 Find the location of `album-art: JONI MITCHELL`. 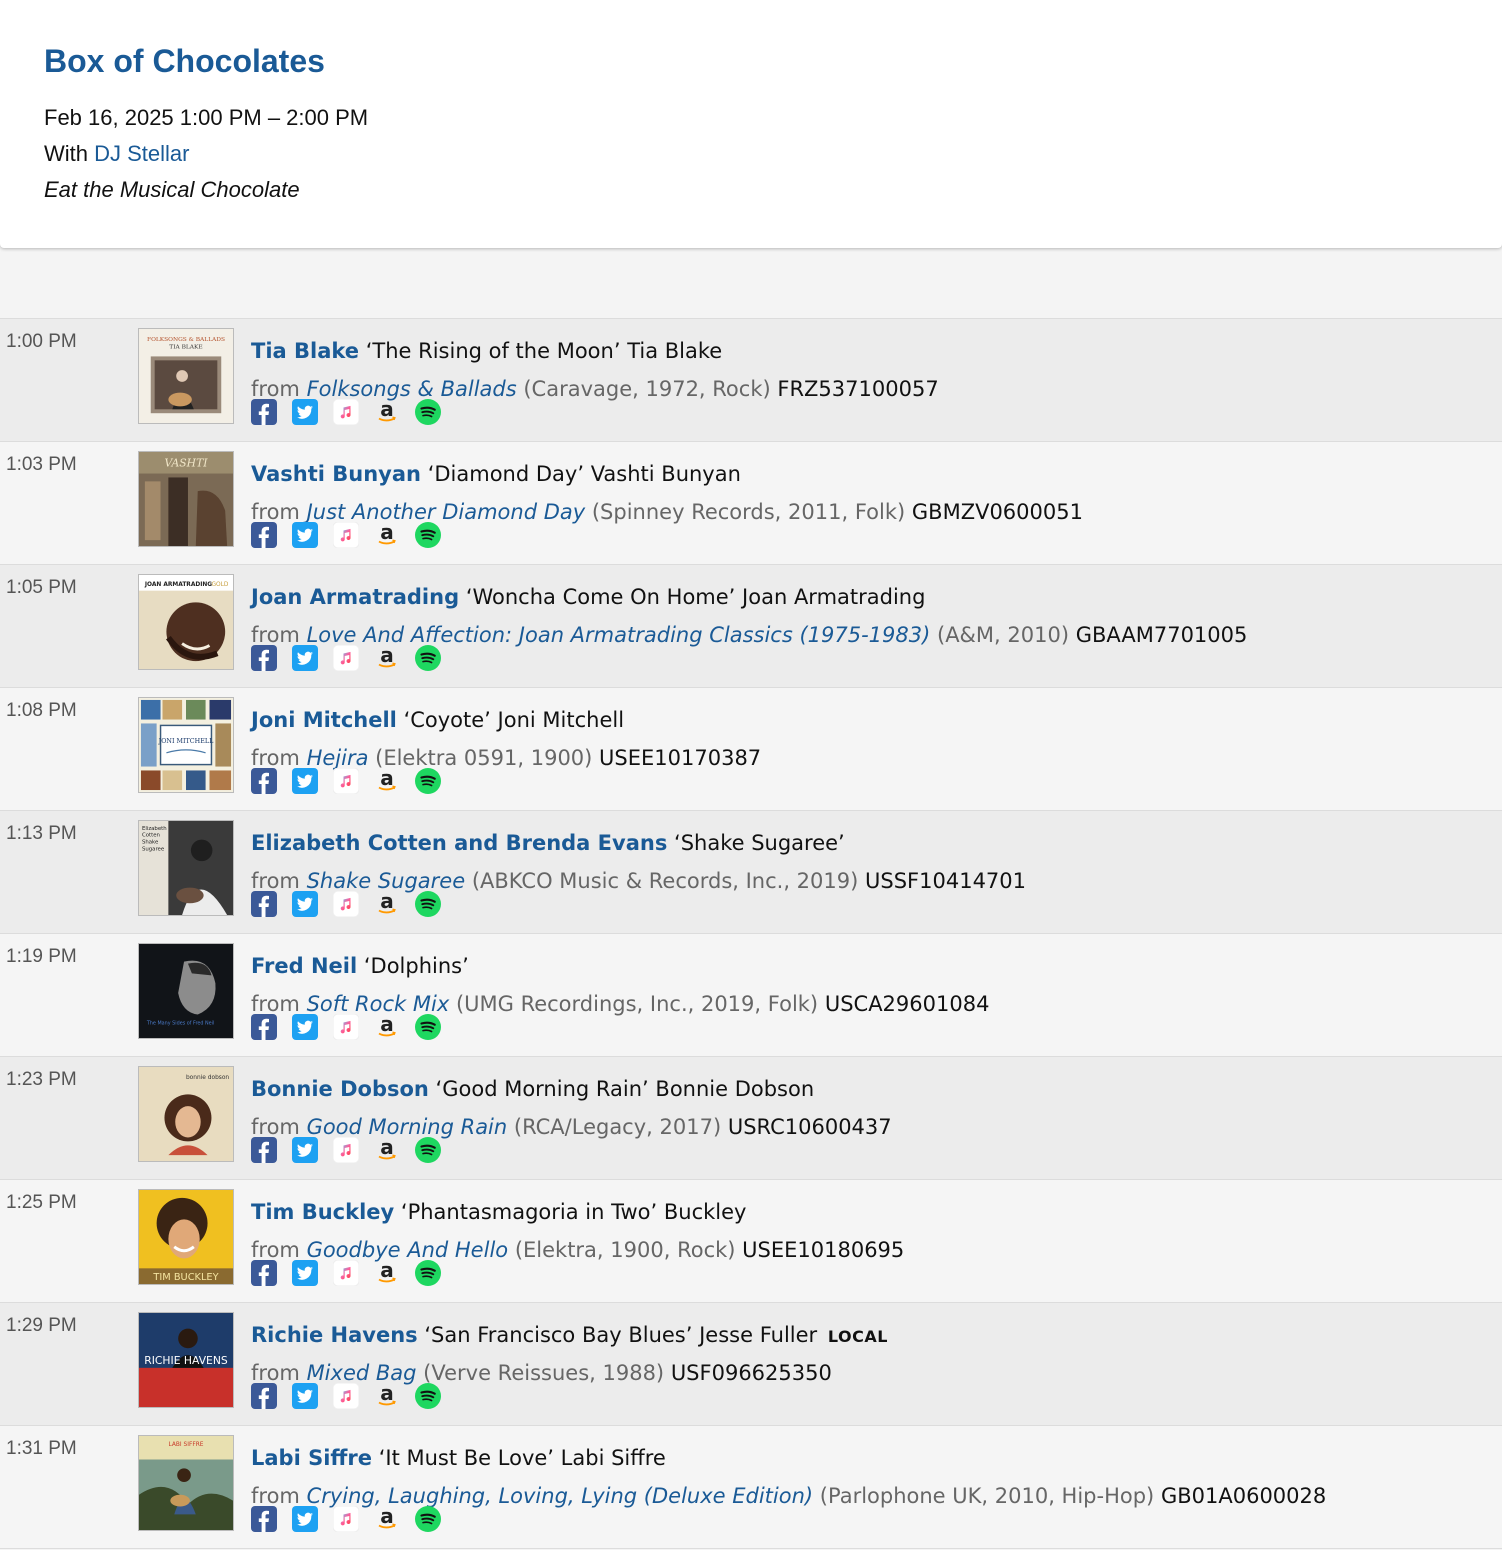

album-art: JONI MITCHELL is located at coordinates (186, 745).